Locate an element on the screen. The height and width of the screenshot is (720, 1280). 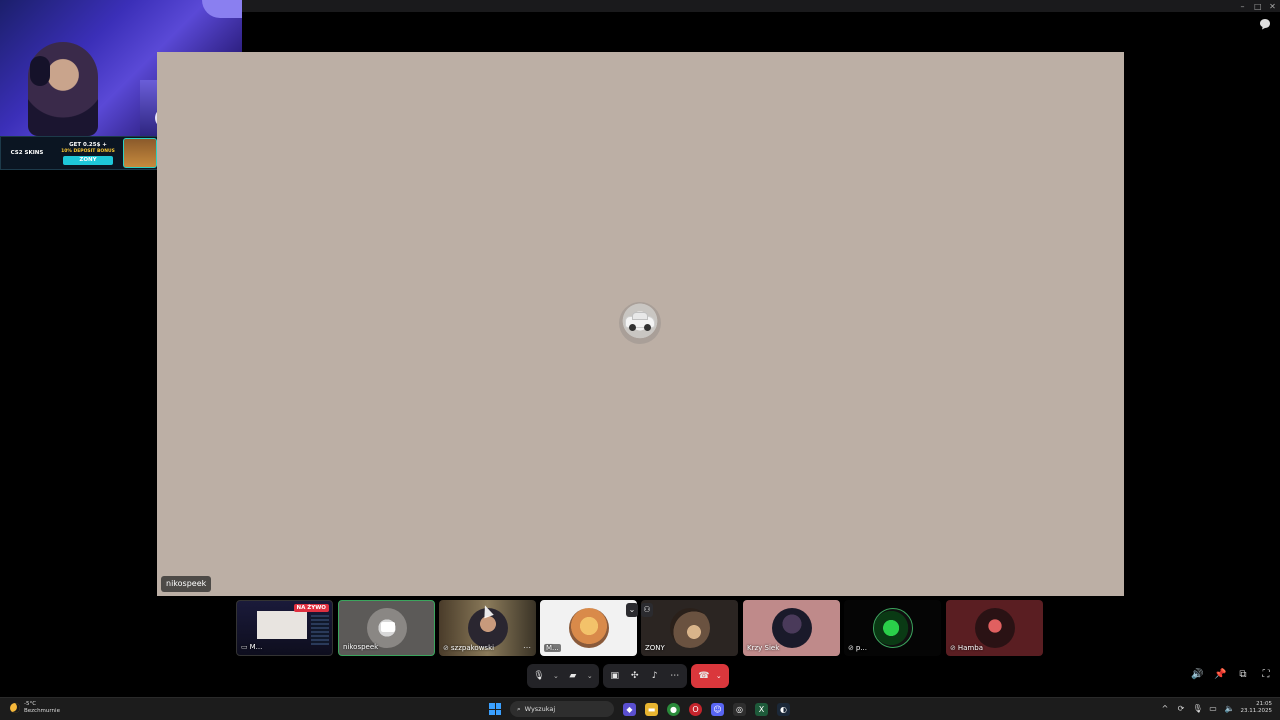
system-tray: ^ ⟳ 🎙 ▭ 🔈 21:05 23.11.2025 is located at coordinates (1217, 708).